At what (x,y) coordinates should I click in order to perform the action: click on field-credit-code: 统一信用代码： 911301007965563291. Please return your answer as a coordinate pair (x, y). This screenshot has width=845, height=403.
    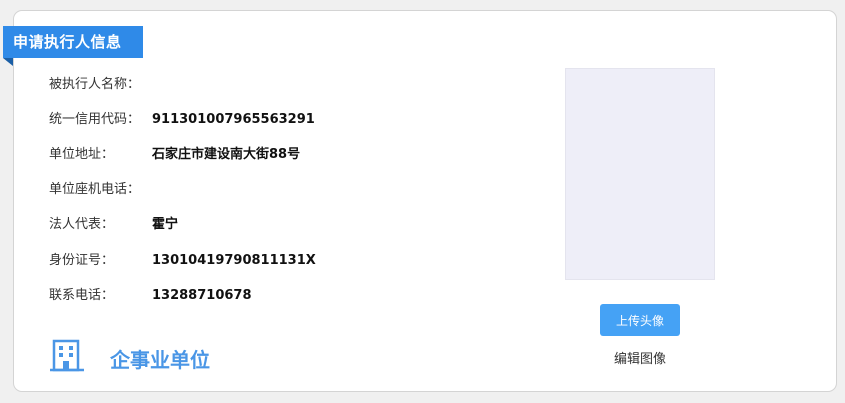
    Looking at the image, I should click on (182, 120).